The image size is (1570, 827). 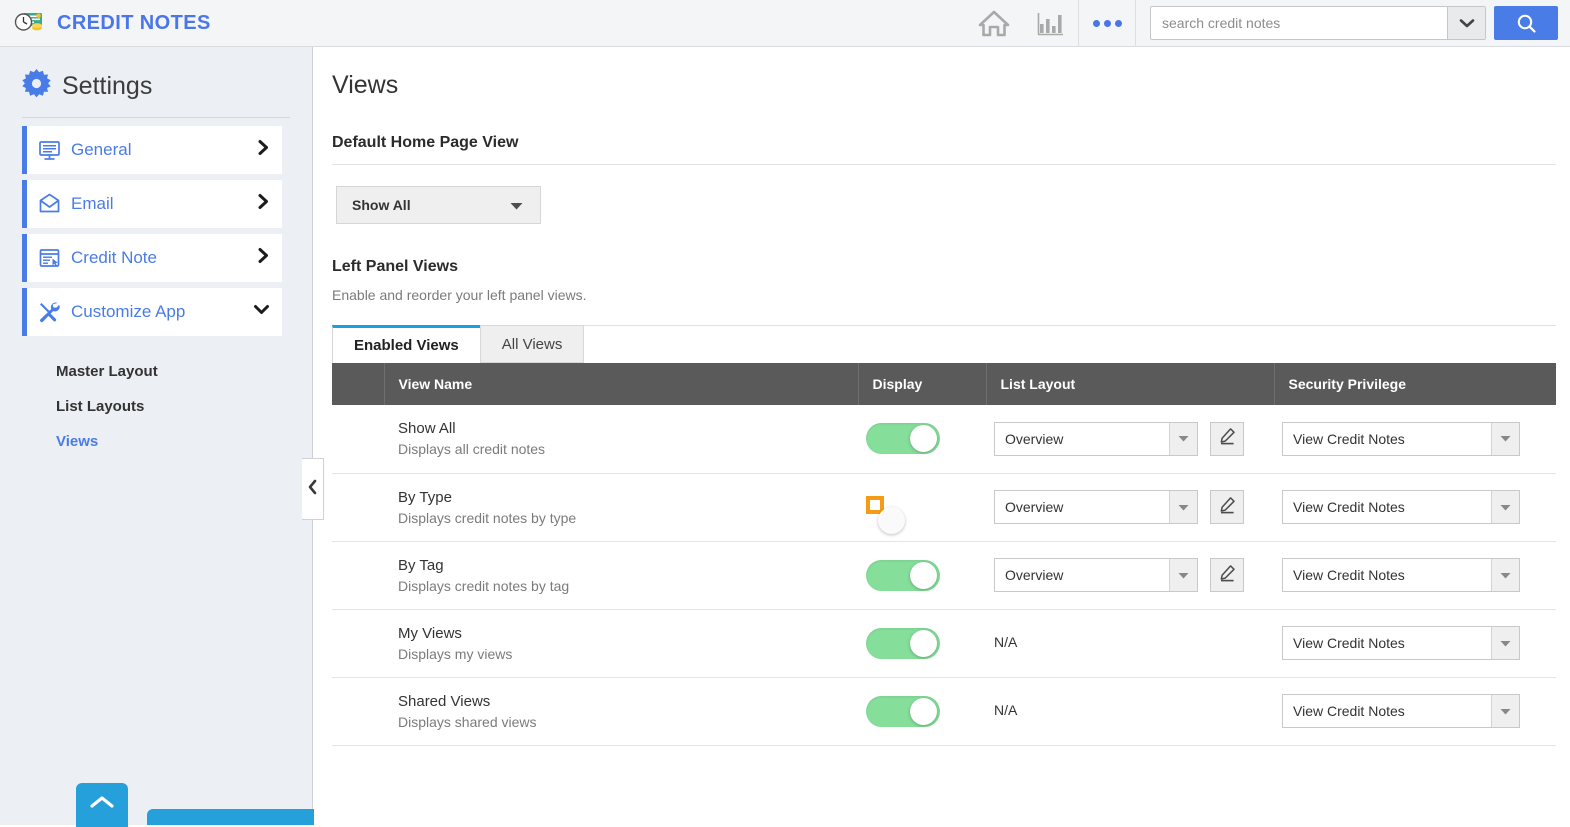 What do you see at coordinates (484, 585) in the screenshot?
I see `view-description: Displays credit notes by tag` at bounding box center [484, 585].